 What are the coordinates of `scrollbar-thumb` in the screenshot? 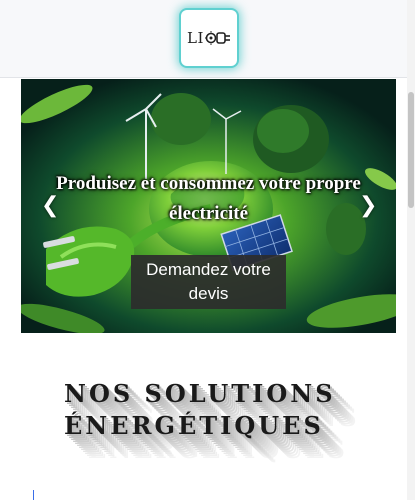 It's located at (411, 150).